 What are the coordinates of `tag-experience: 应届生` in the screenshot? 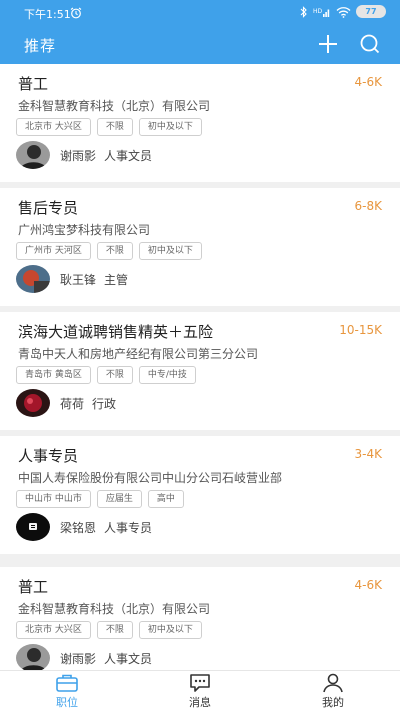 It's located at (119, 499).